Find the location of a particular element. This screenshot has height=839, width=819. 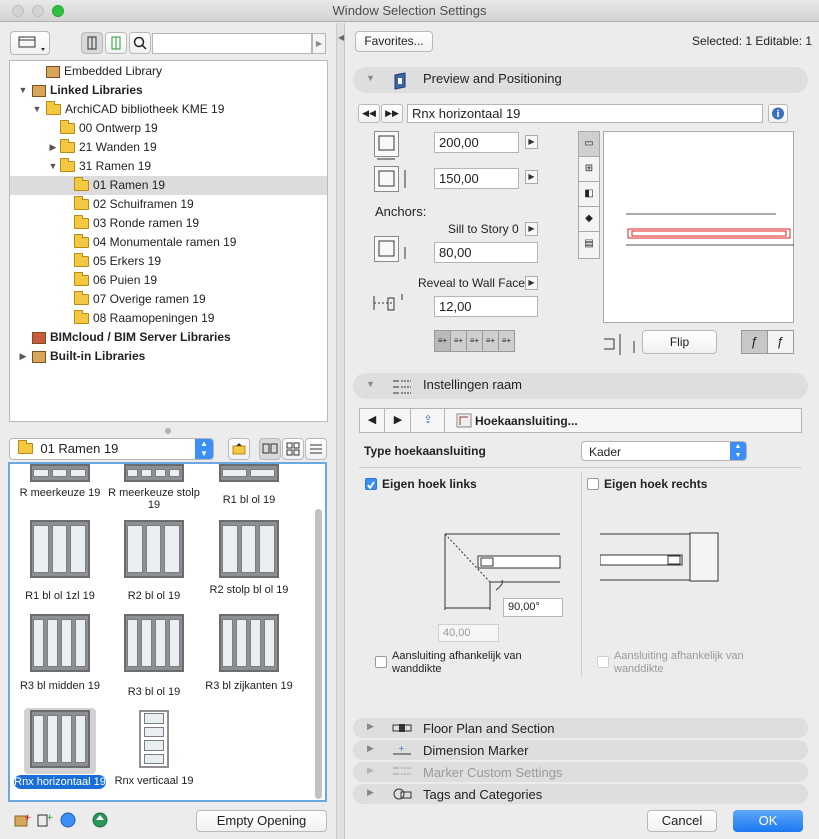

section-view-toggle: ⊞ is located at coordinates (589, 169).